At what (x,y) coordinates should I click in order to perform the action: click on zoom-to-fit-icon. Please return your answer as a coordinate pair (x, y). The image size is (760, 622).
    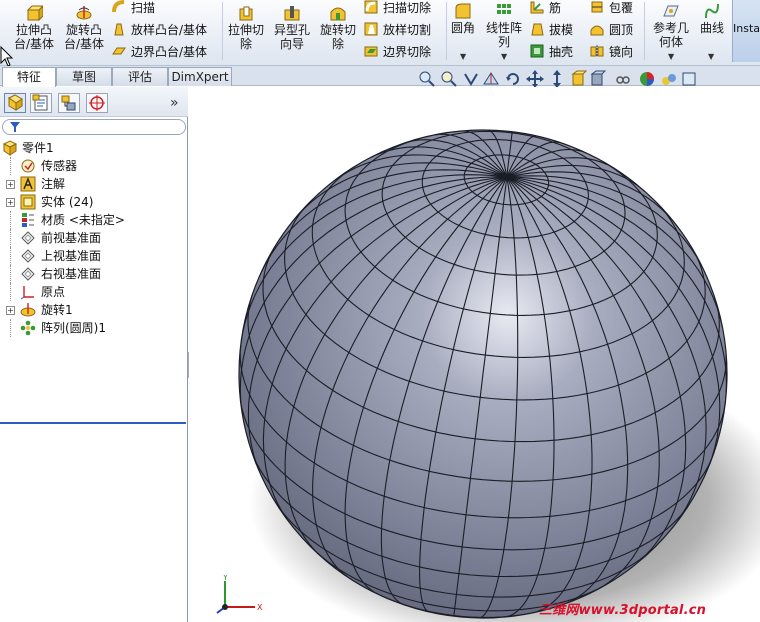
    Looking at the image, I should click on (427, 79).